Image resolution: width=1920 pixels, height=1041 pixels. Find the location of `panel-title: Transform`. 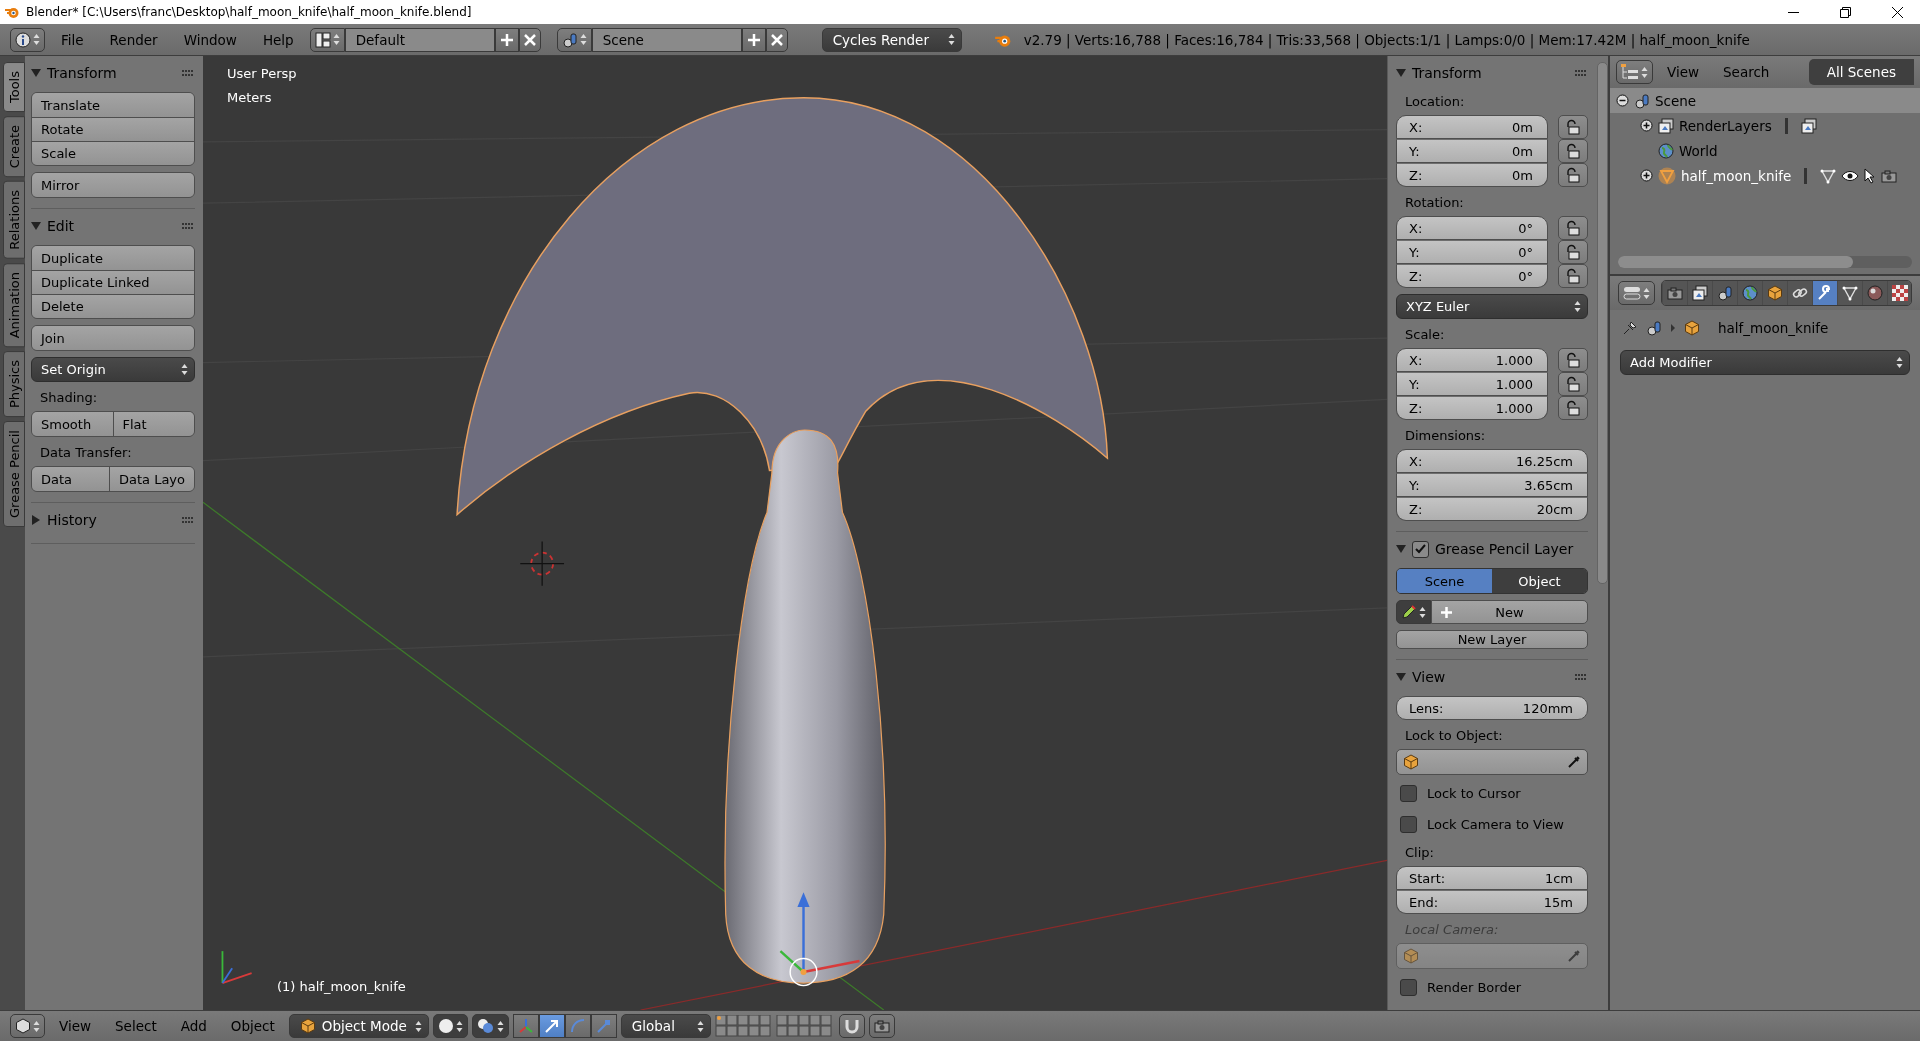

panel-title: Transform is located at coordinates (1490, 73).